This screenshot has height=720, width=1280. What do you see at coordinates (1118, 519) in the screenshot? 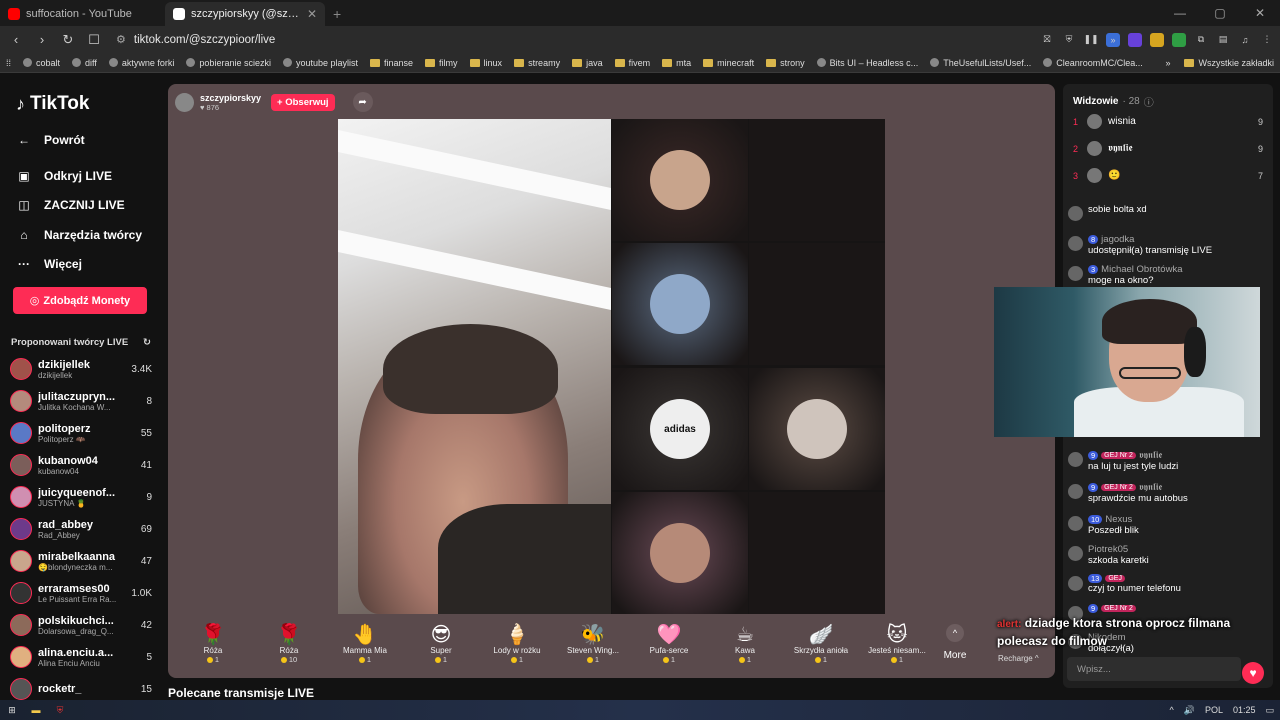
I see `message-username: Nexus` at bounding box center [1118, 519].